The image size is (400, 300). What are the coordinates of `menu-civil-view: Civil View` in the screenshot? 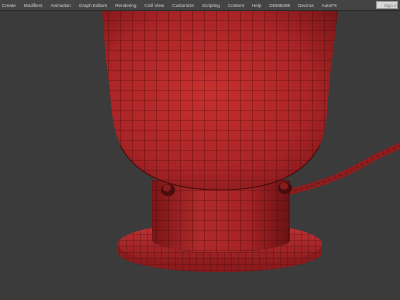 It's located at (154, 5).